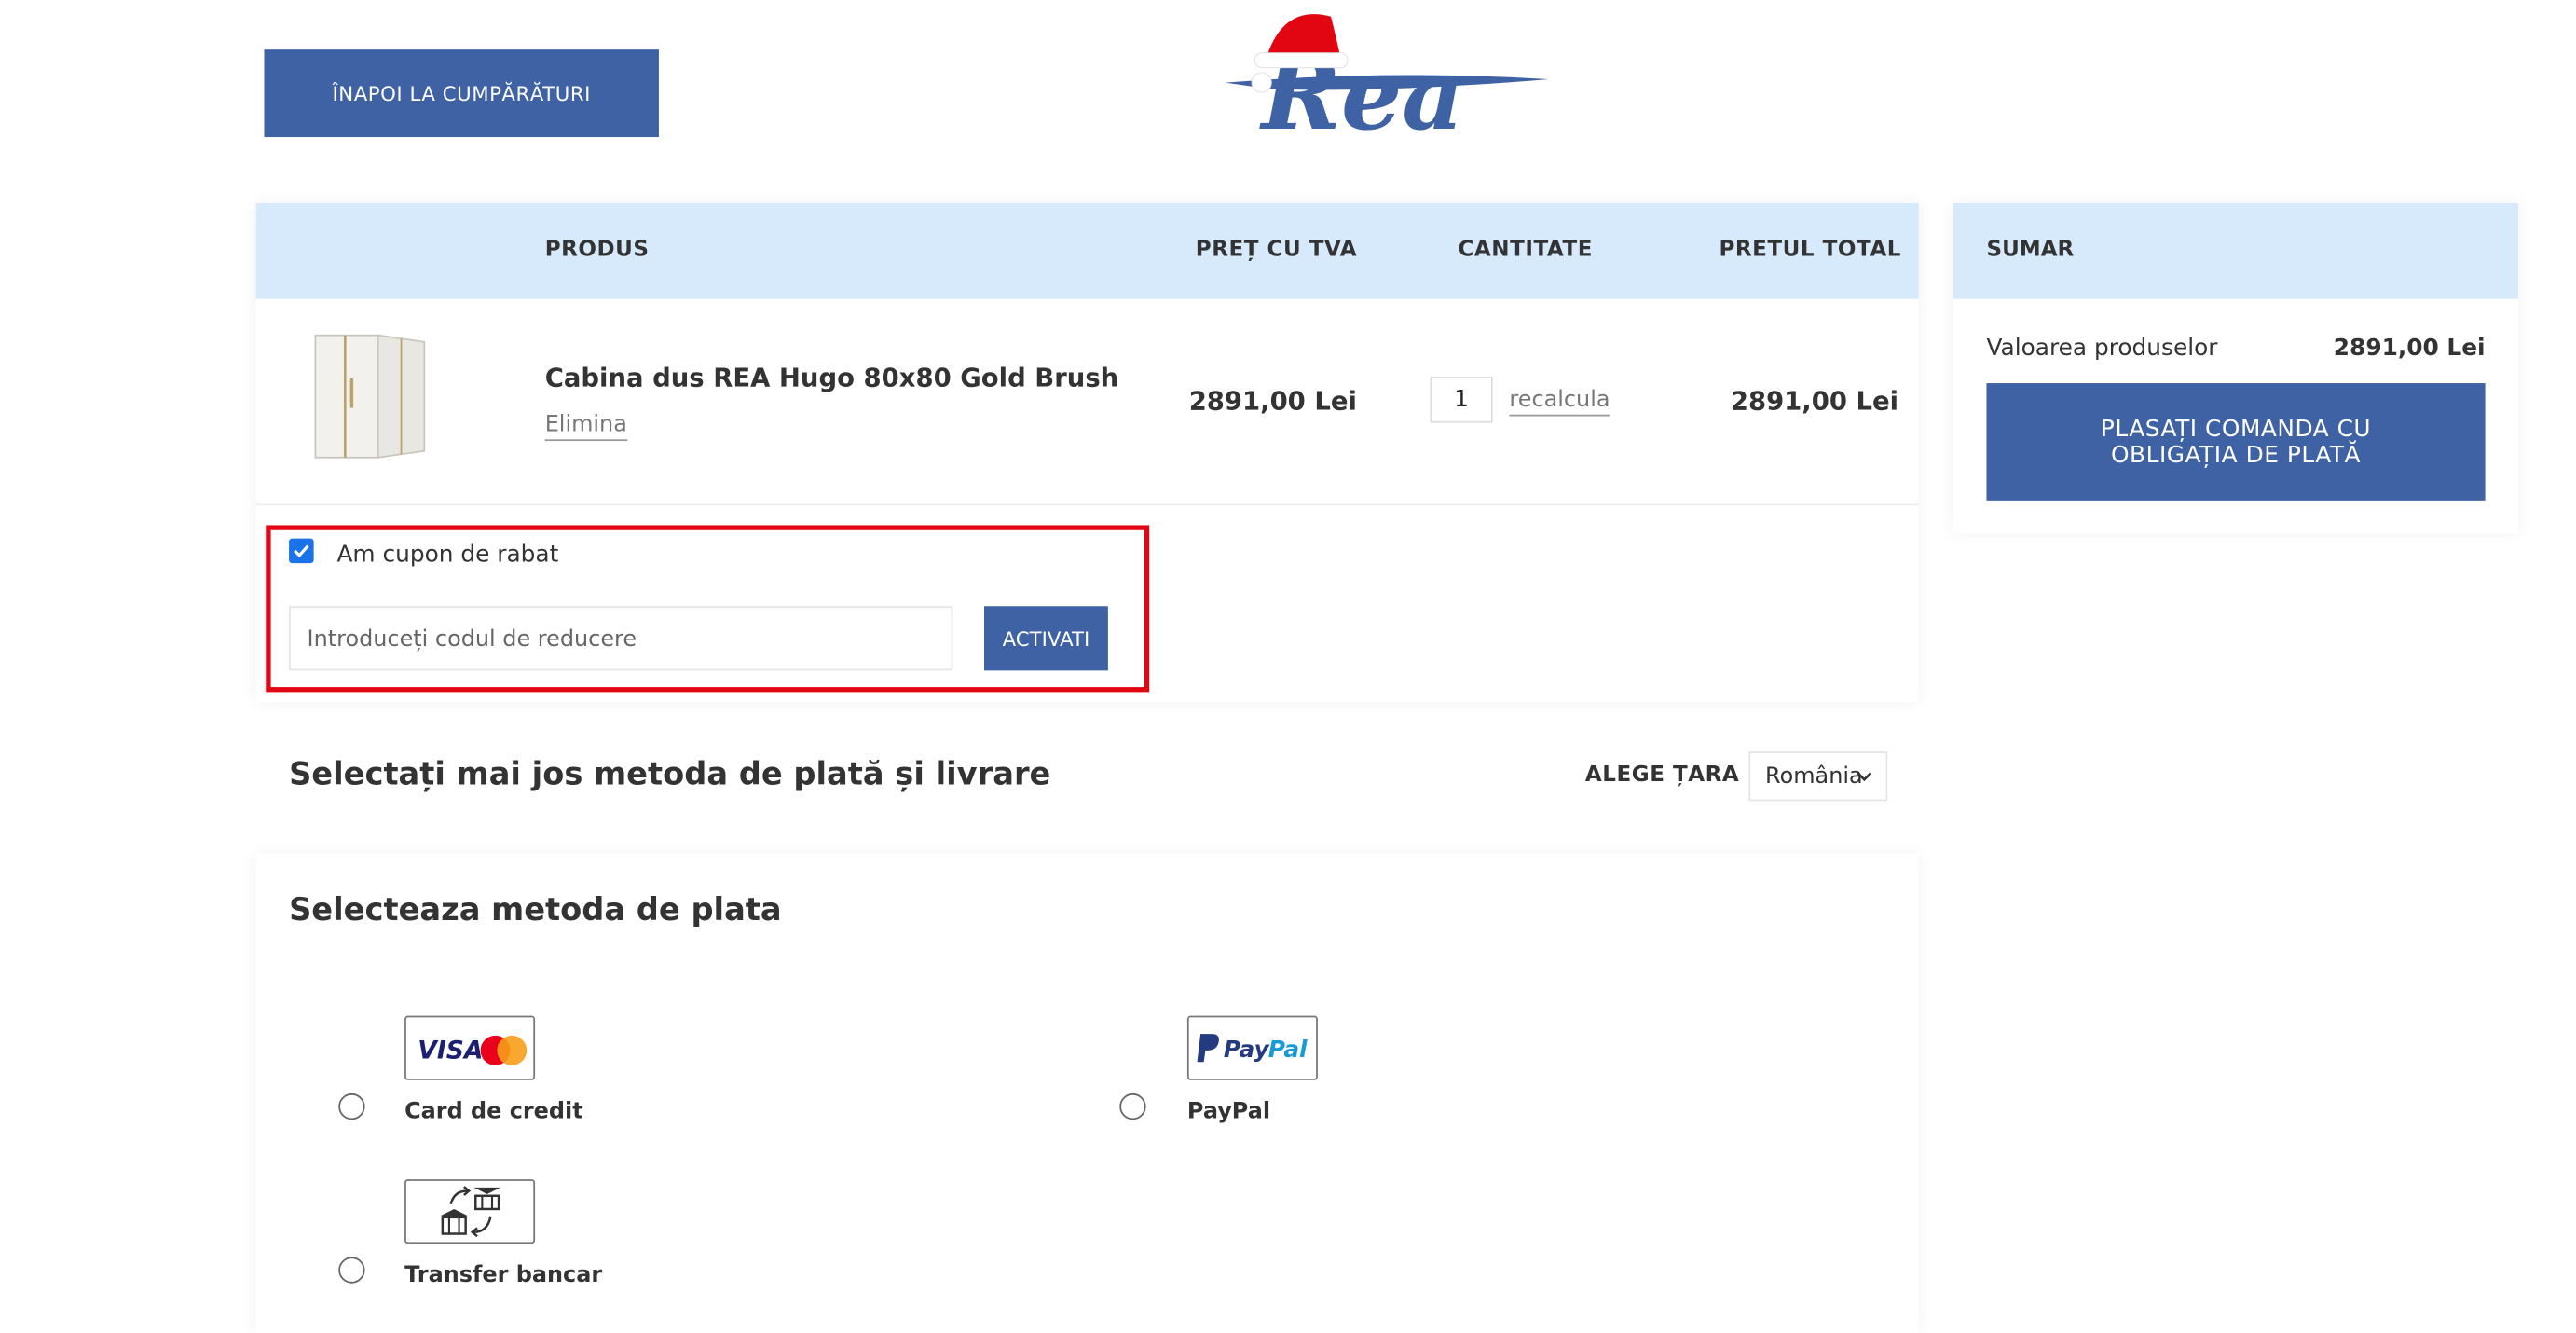 Image resolution: width=2576 pixels, height=1333 pixels. What do you see at coordinates (2235, 251) in the screenshot?
I see `summary-header: SUMAR` at bounding box center [2235, 251].